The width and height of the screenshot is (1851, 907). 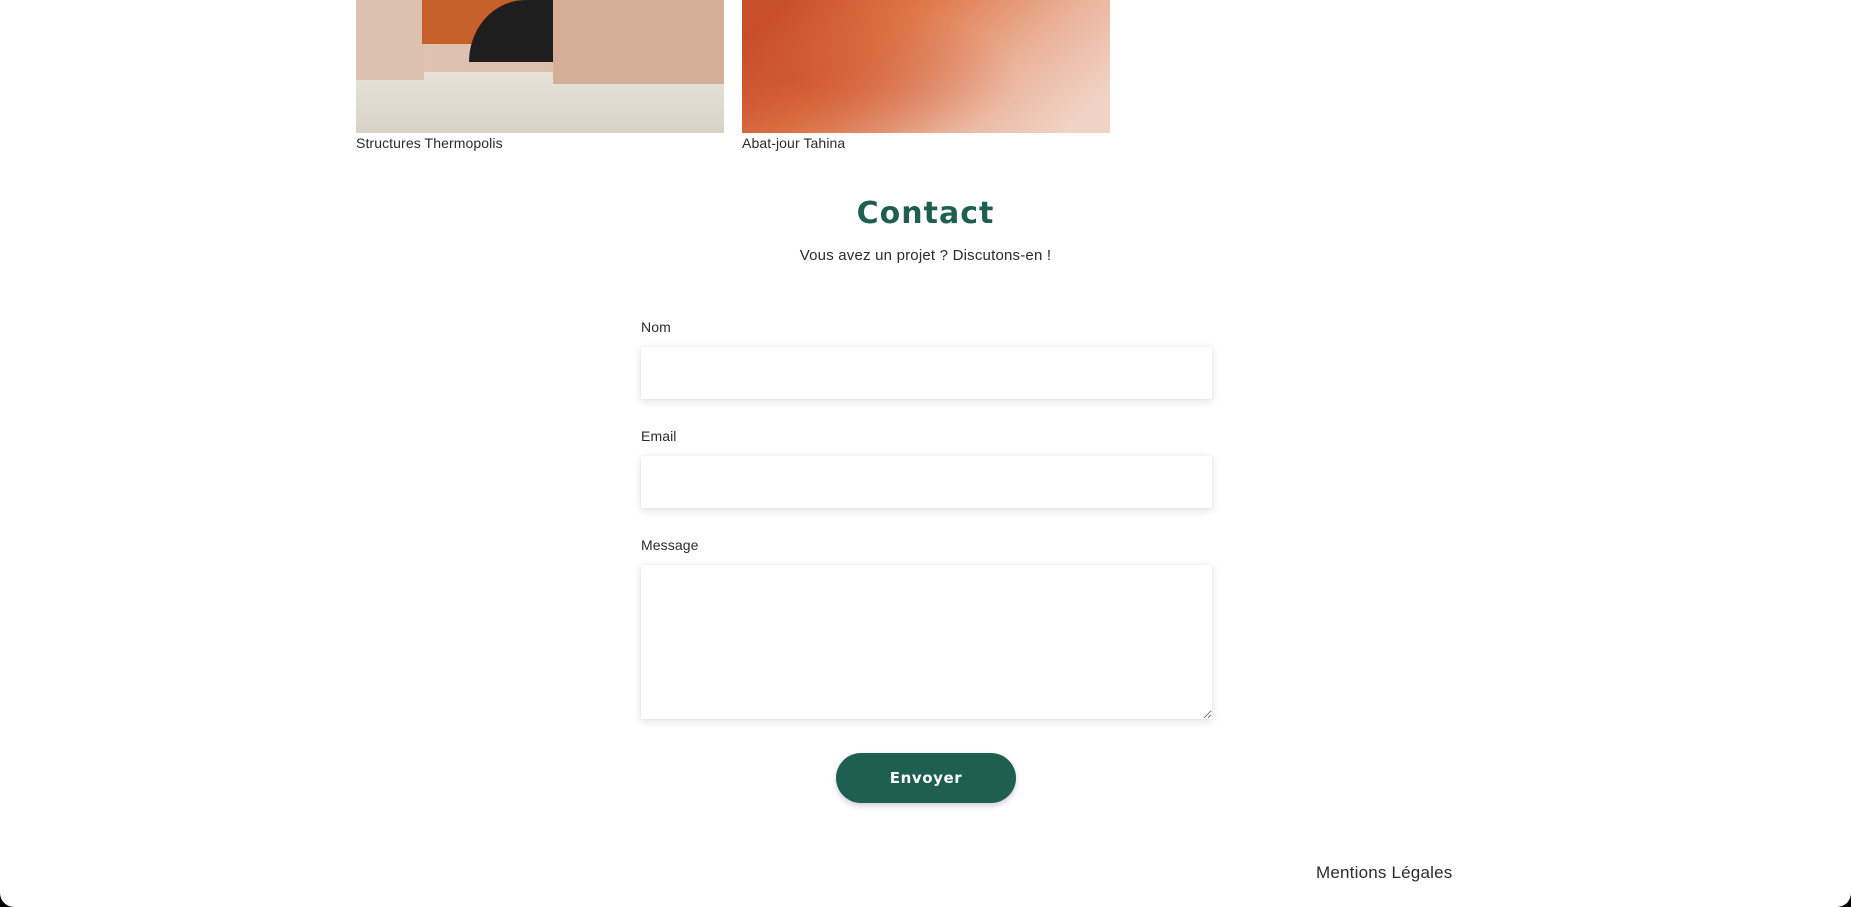 I want to click on submit-button: Envoyer, so click(x=926, y=778).